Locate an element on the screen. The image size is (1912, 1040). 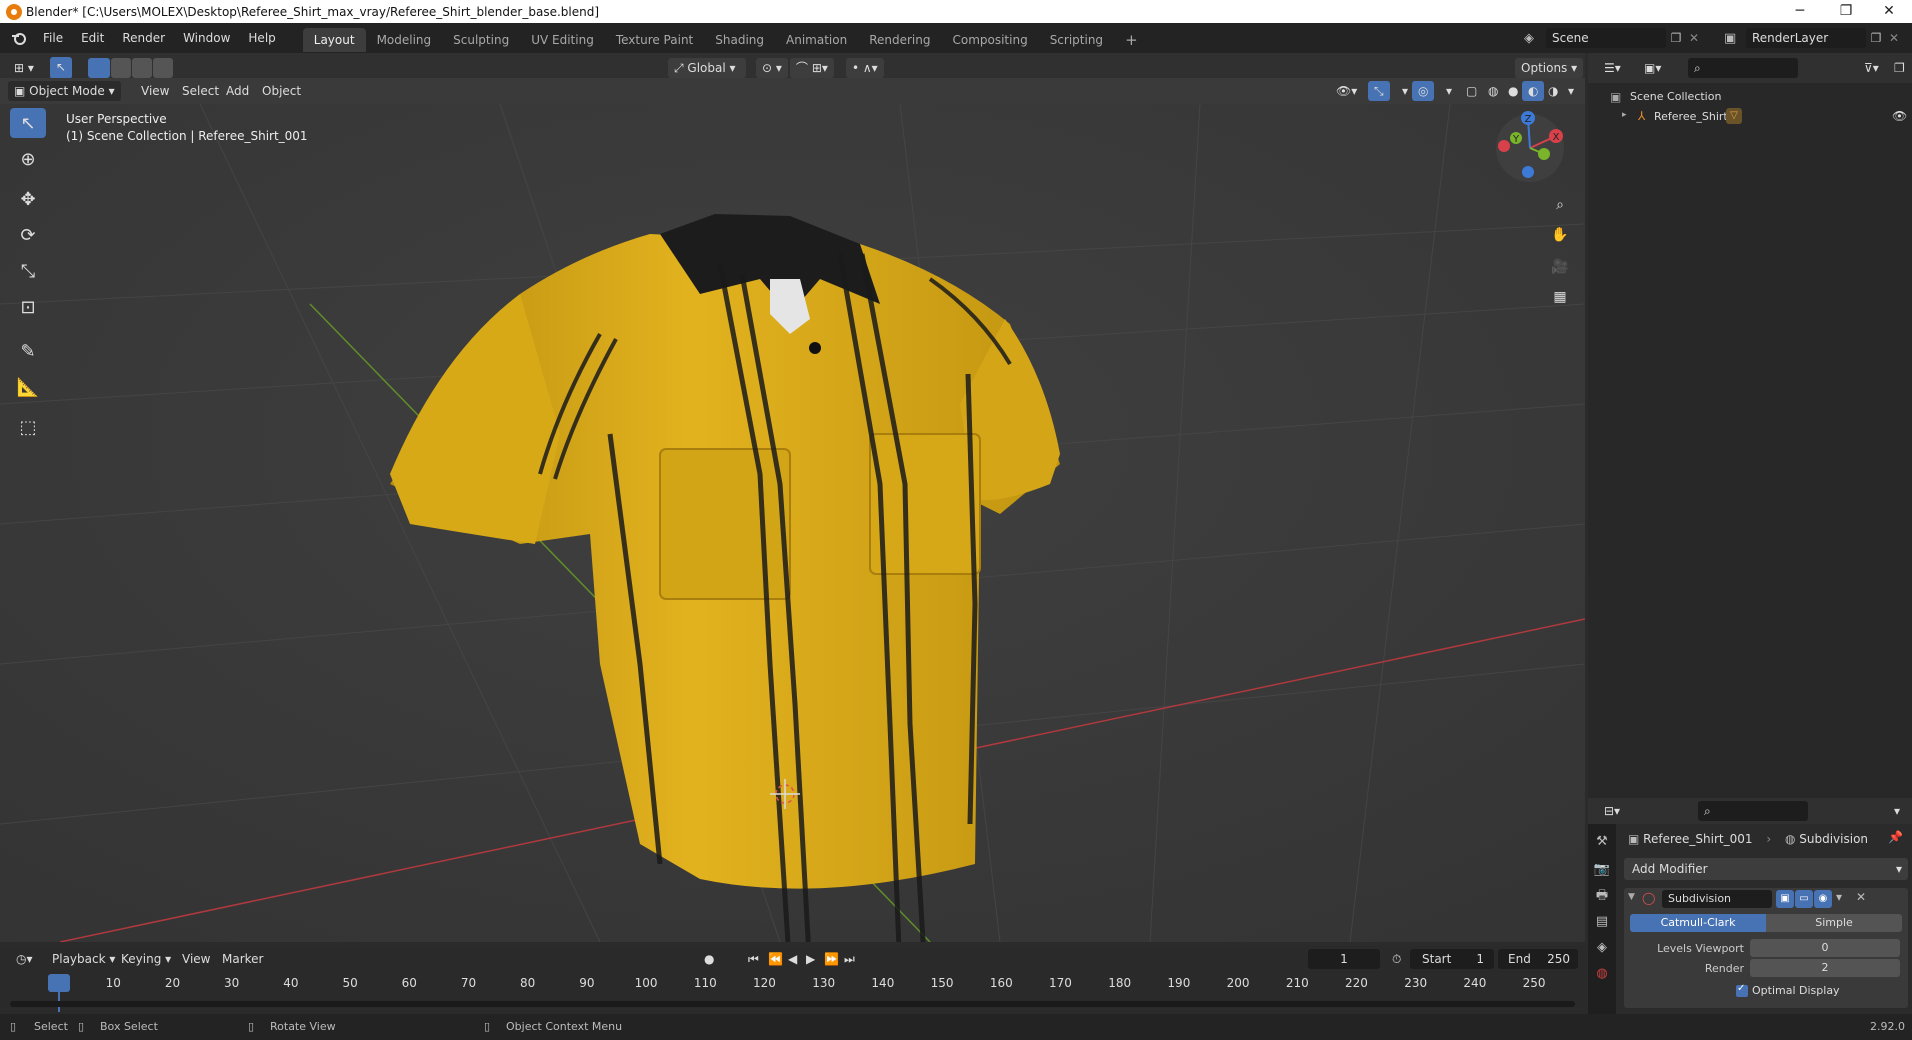
properties-editor-icon: ⊟▾ is located at coordinates (1612, 811).